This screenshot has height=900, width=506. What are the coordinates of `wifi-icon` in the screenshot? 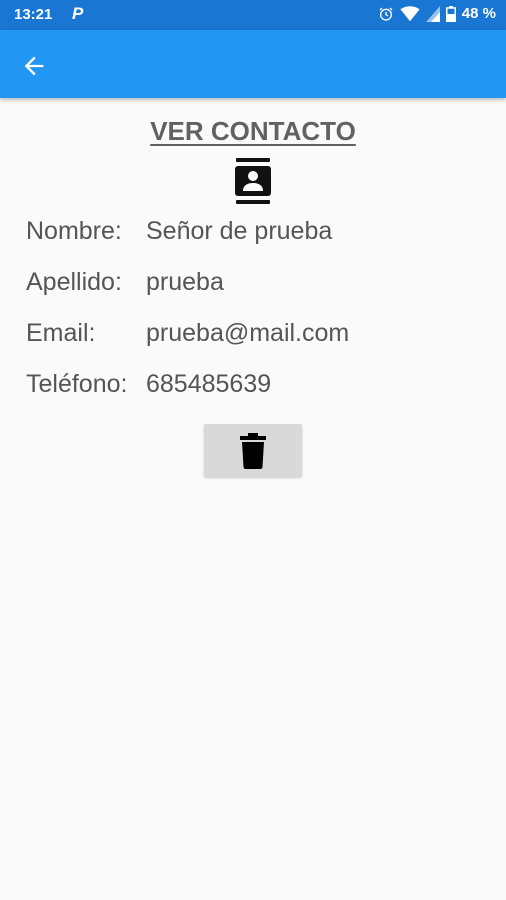 It's located at (410, 13).